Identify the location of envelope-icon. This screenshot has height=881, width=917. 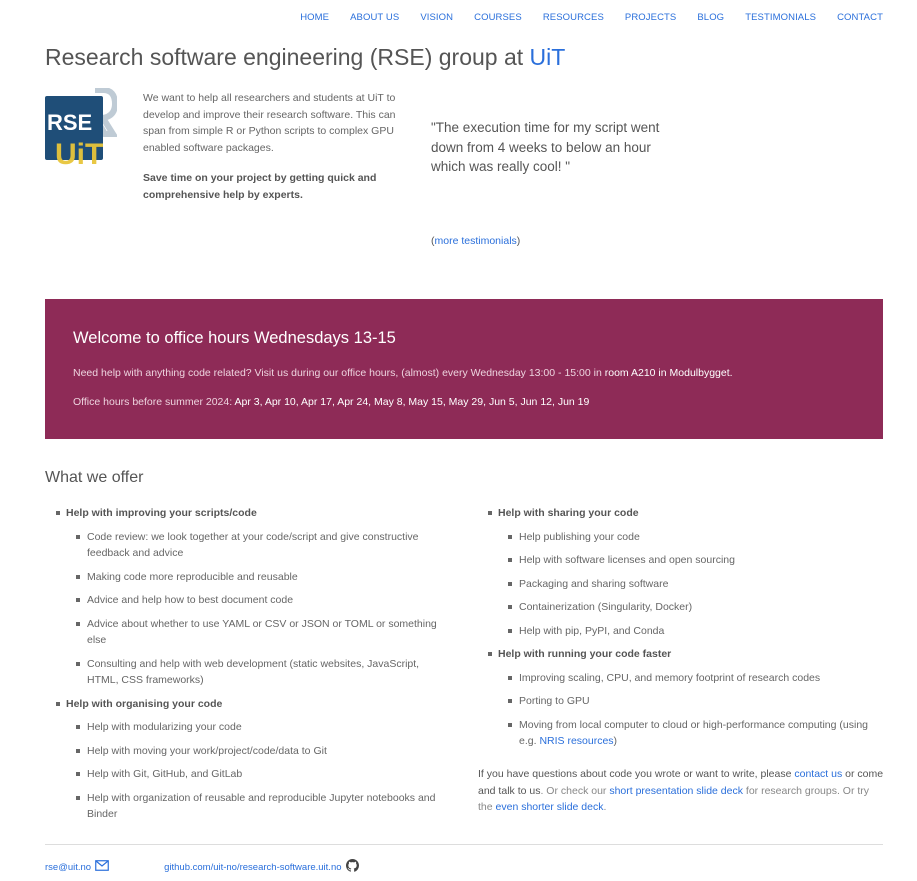
(102, 867).